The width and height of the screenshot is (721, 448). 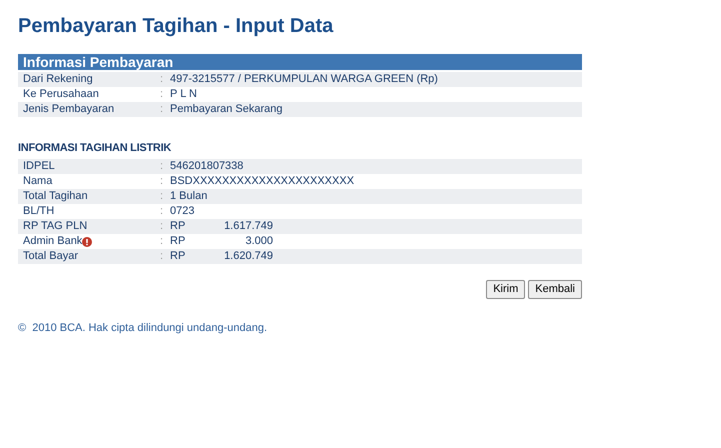 What do you see at coordinates (189, 196) in the screenshot?
I see `field-value: 1 Bulan` at bounding box center [189, 196].